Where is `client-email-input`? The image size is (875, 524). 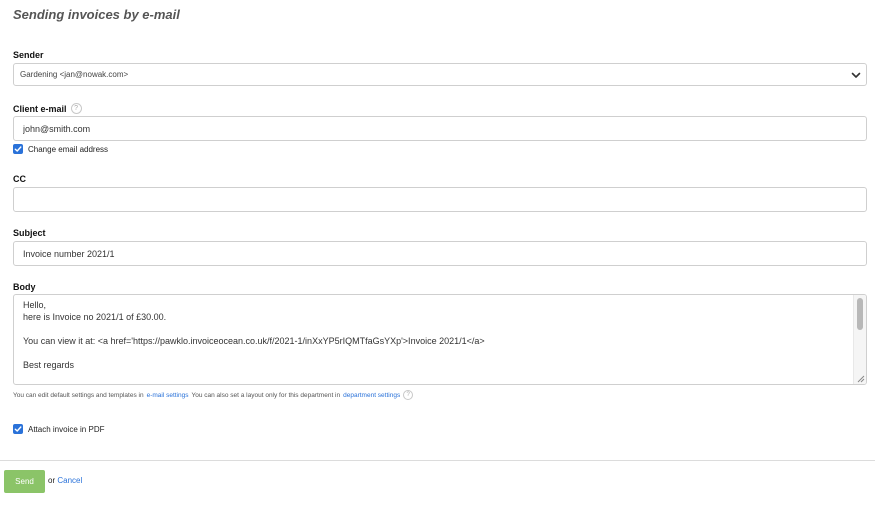
client-email-input is located at coordinates (440, 128).